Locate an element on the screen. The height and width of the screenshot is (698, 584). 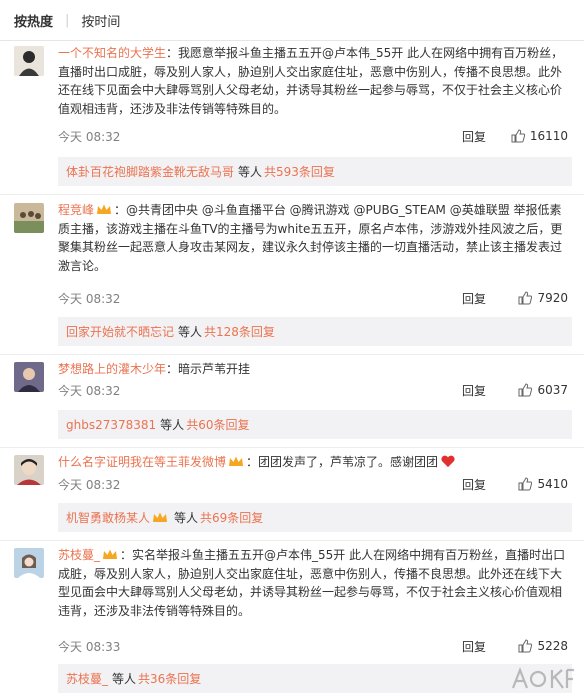
comment-username: 梦想路上的灌木少年 is located at coordinates (112, 369).